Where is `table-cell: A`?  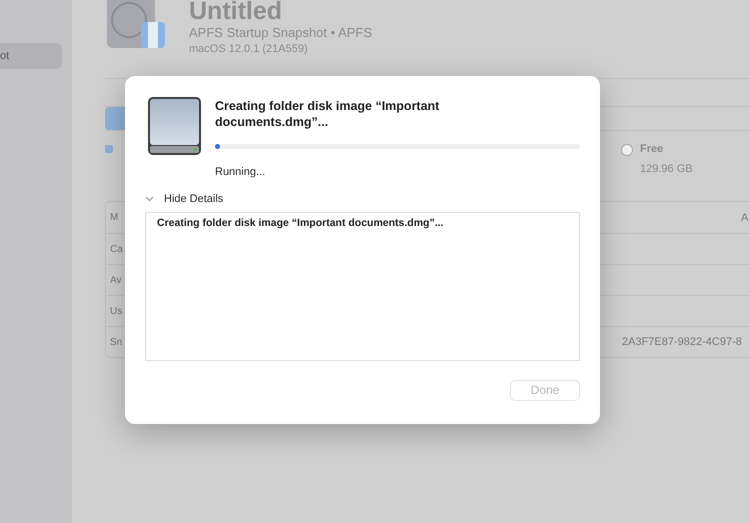 table-cell: A is located at coordinates (744, 218).